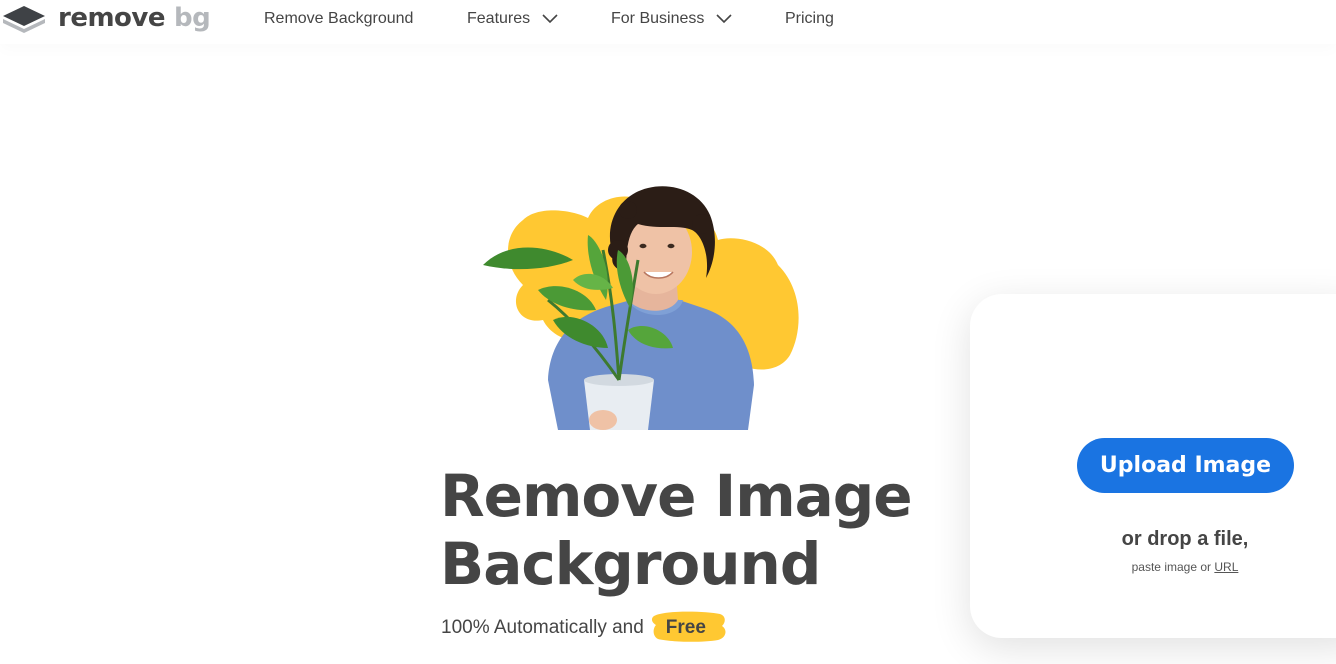 Image resolution: width=1336 pixels, height=664 pixels. I want to click on nav-remove-background: Remove Background, so click(338, 19).